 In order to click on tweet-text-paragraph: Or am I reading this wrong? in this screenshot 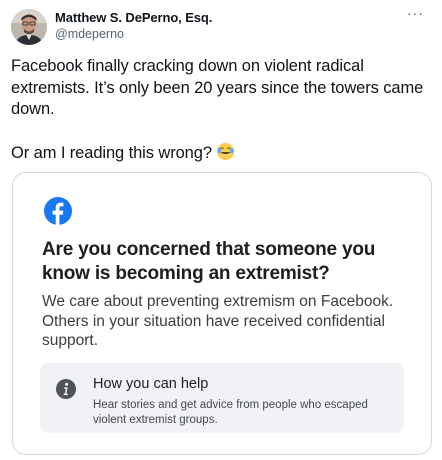, I will do `click(221, 153)`.